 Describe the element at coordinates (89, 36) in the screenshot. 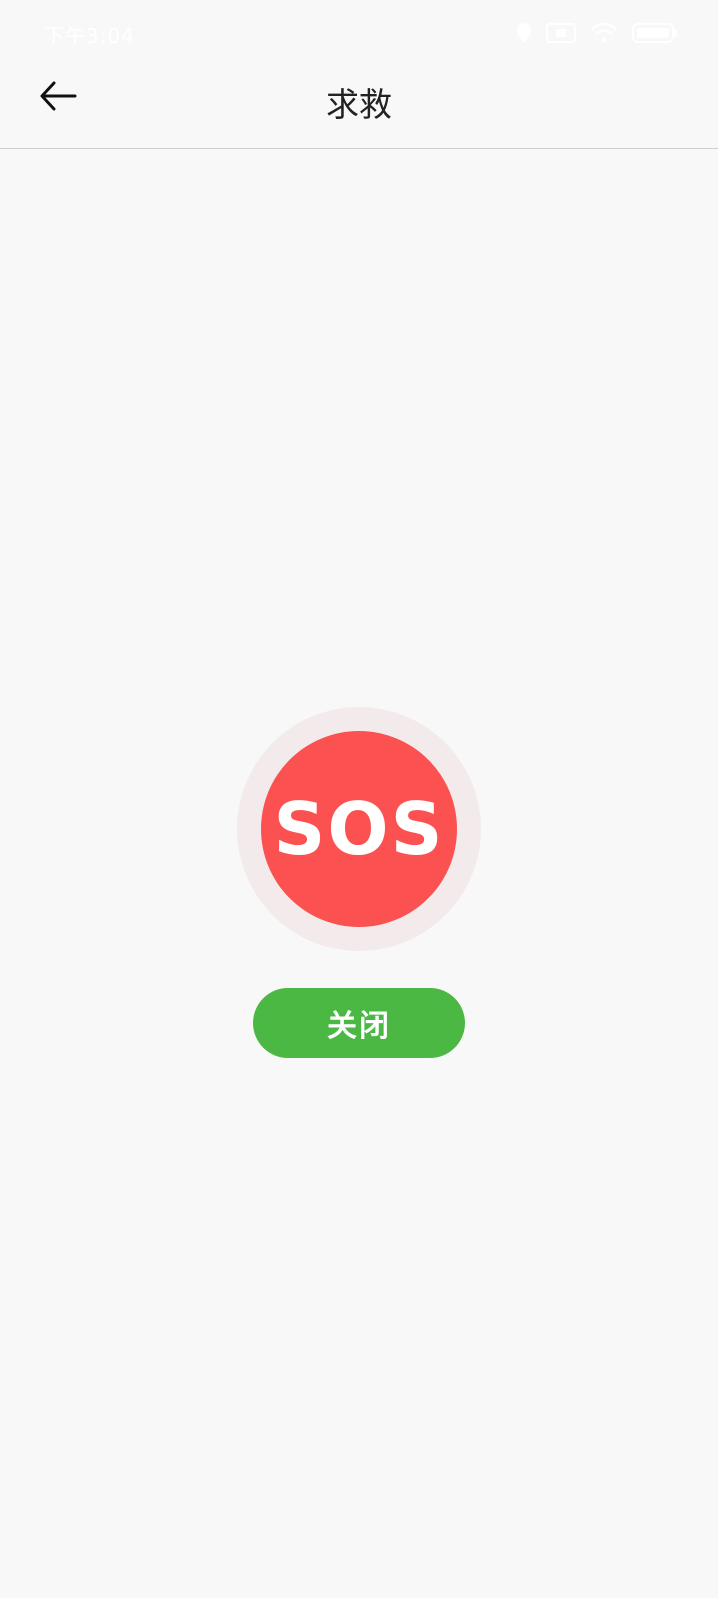

I see `status-time: 下午3:04` at that location.